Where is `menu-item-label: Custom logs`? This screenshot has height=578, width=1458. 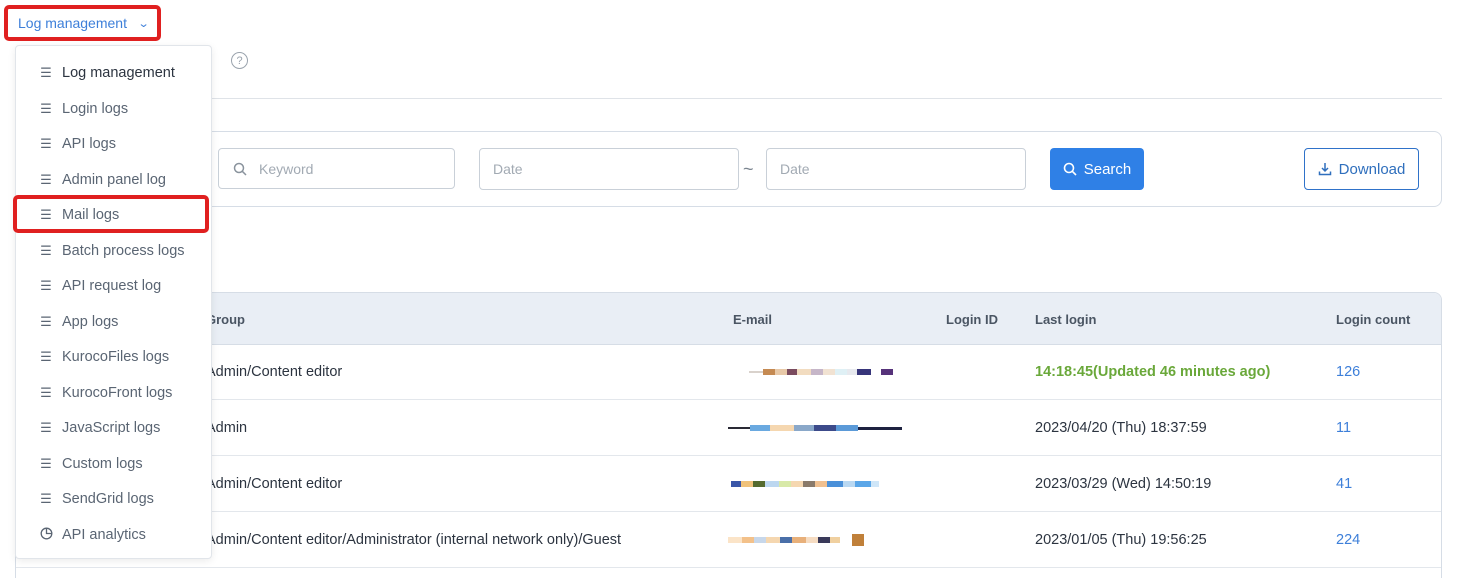
menu-item-label: Custom logs is located at coordinates (102, 463).